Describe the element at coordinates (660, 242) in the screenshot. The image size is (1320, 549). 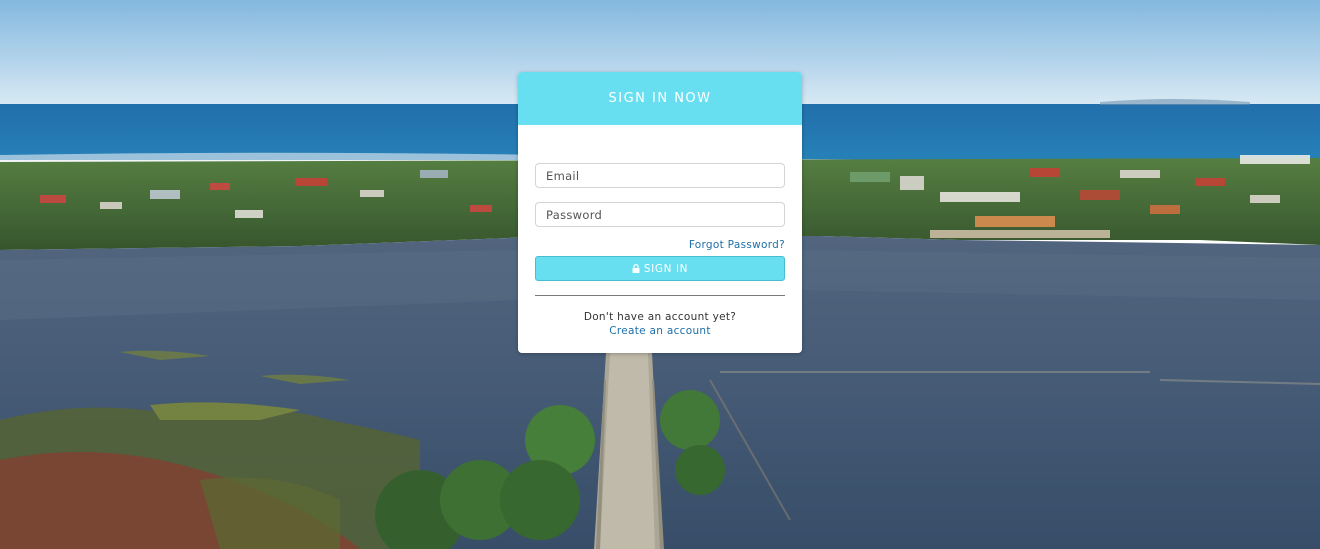
I see `forgot-password-row: Forgot Password?` at that location.